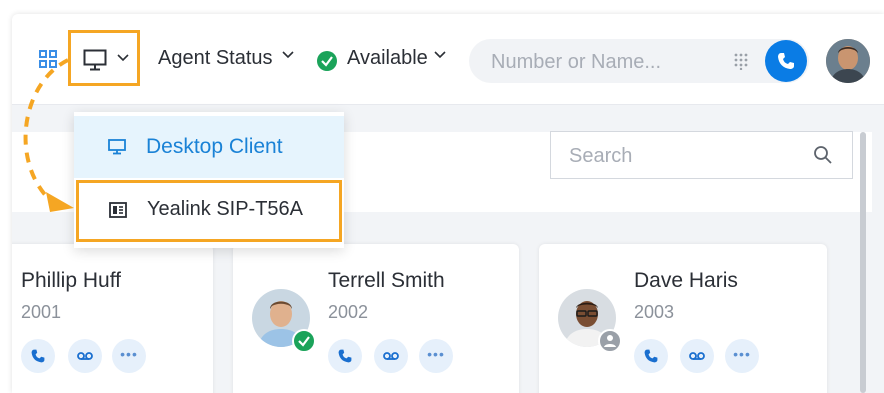  What do you see at coordinates (683, 318) in the screenshot?
I see `contact-card: Dave Haris 2003 •••` at bounding box center [683, 318].